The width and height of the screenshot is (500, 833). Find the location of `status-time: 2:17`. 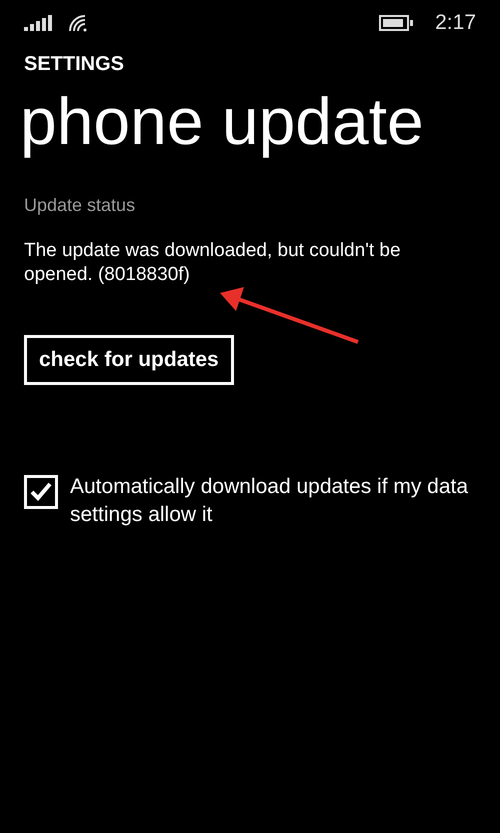

status-time: 2:17 is located at coordinates (455, 23).